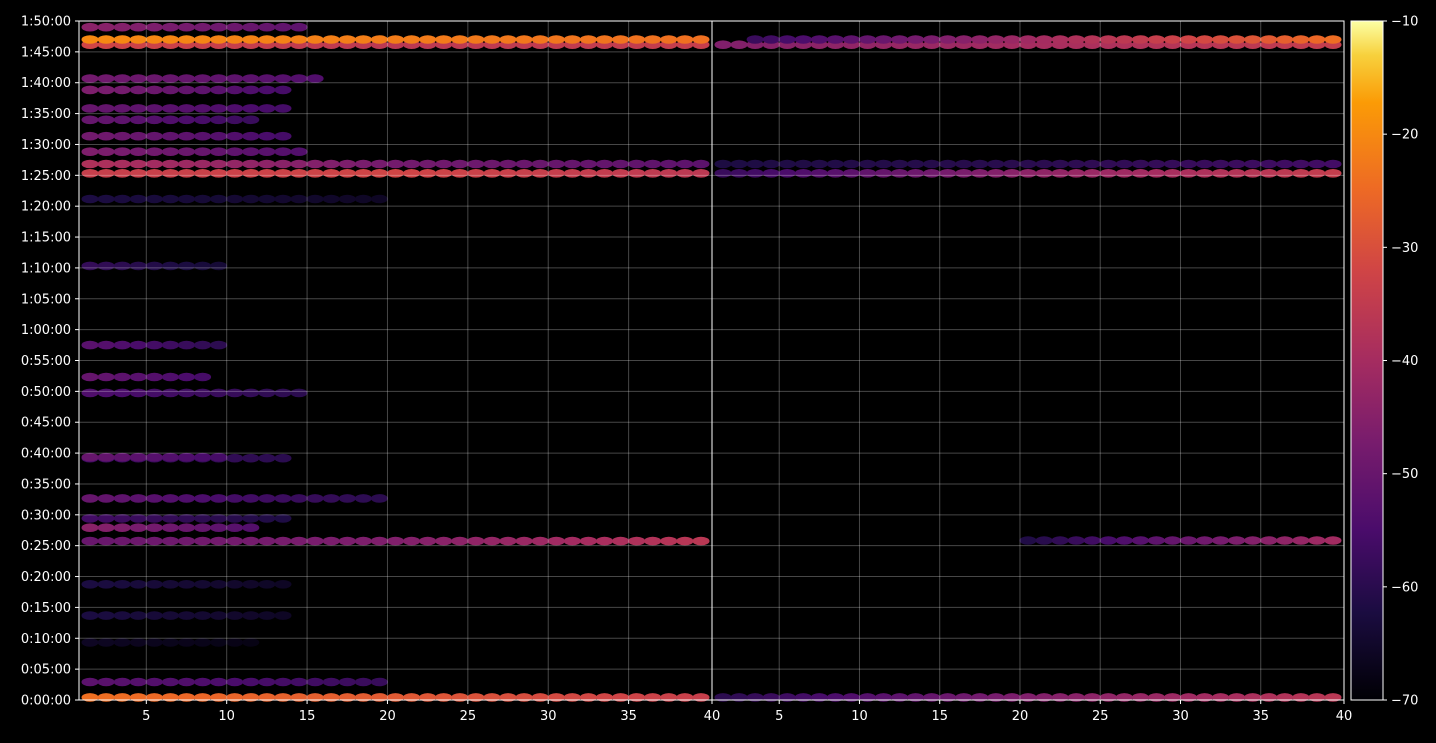 The width and height of the screenshot is (1436, 743). Describe the element at coordinates (867, 173) in the screenshot. I see `heatmap-cell-p2-b2-x10` at that location.